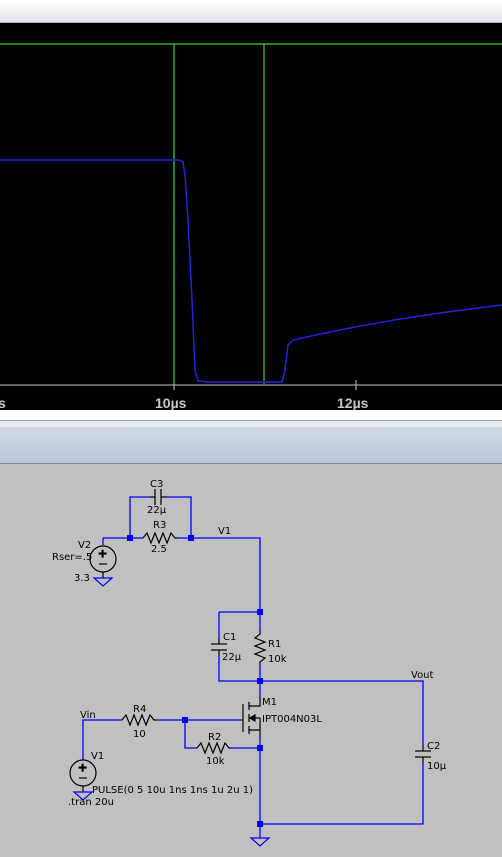 The image size is (502, 857). Describe the element at coordinates (274, 644) in the screenshot. I see `label-r1-name: R1` at that location.